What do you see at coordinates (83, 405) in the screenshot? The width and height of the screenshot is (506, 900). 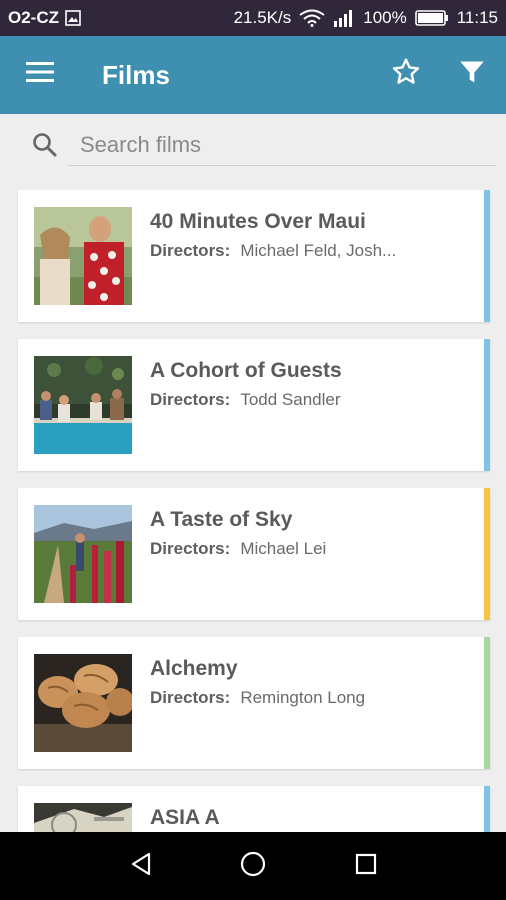 I see `poolside-group-thumbnail` at bounding box center [83, 405].